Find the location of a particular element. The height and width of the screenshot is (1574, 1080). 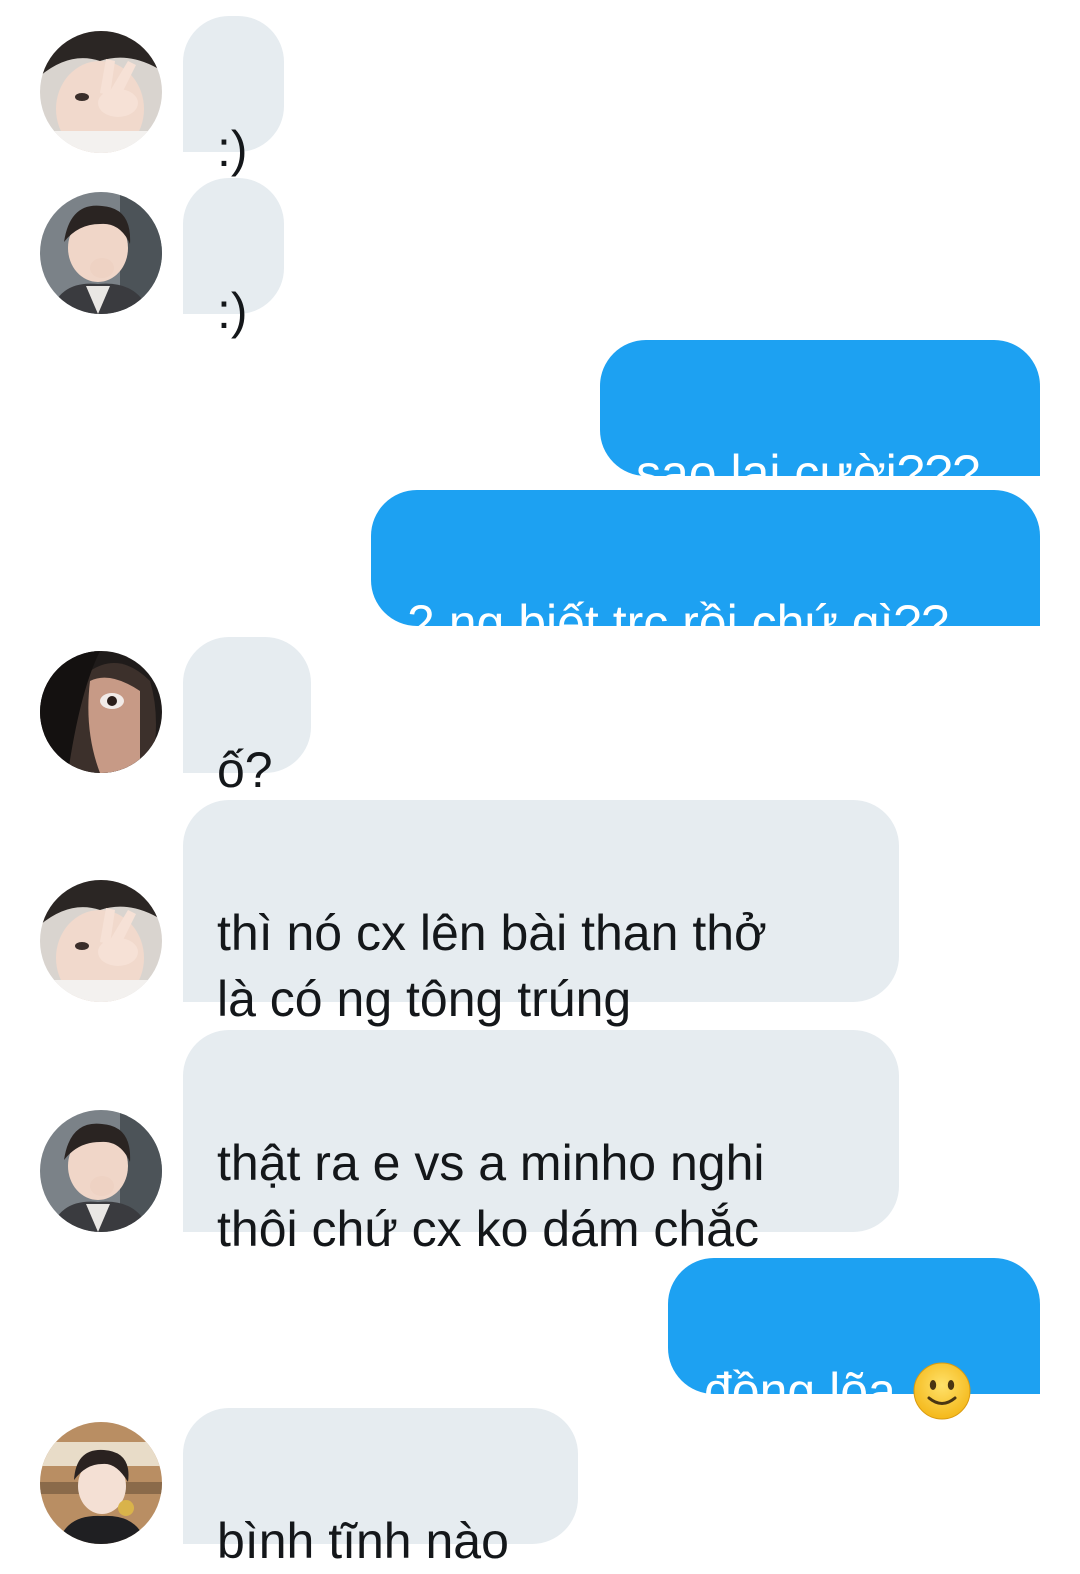

message-text: bình tĩnh nào is located at coordinates (363, 1541).